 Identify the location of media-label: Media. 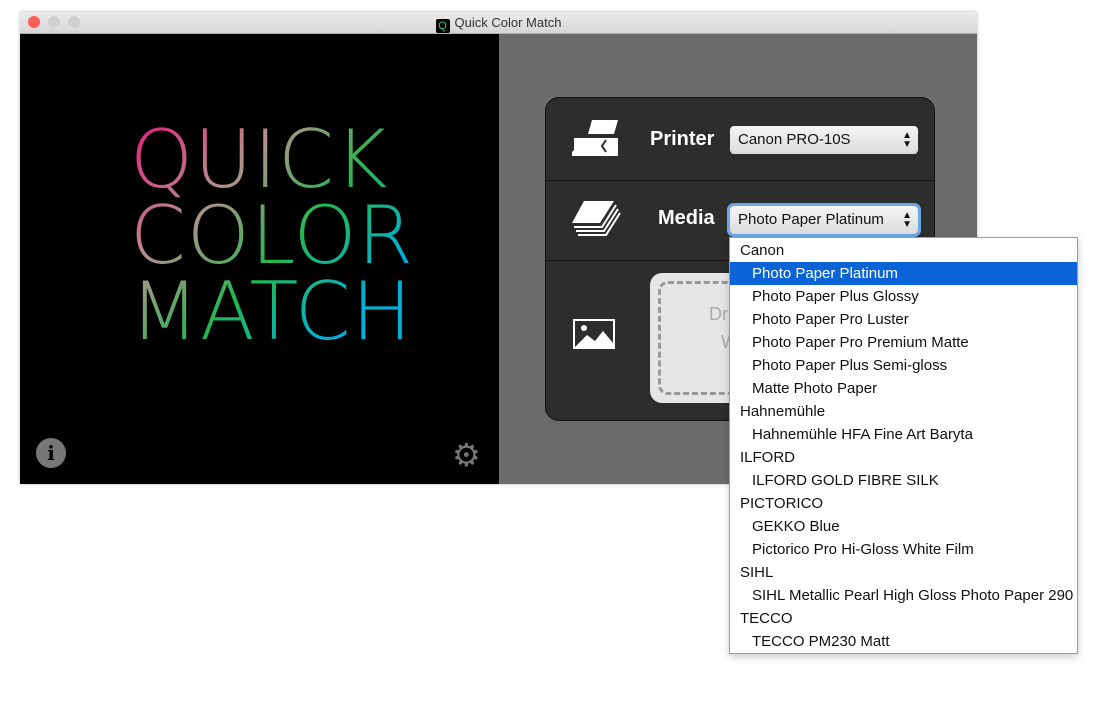
(686, 218).